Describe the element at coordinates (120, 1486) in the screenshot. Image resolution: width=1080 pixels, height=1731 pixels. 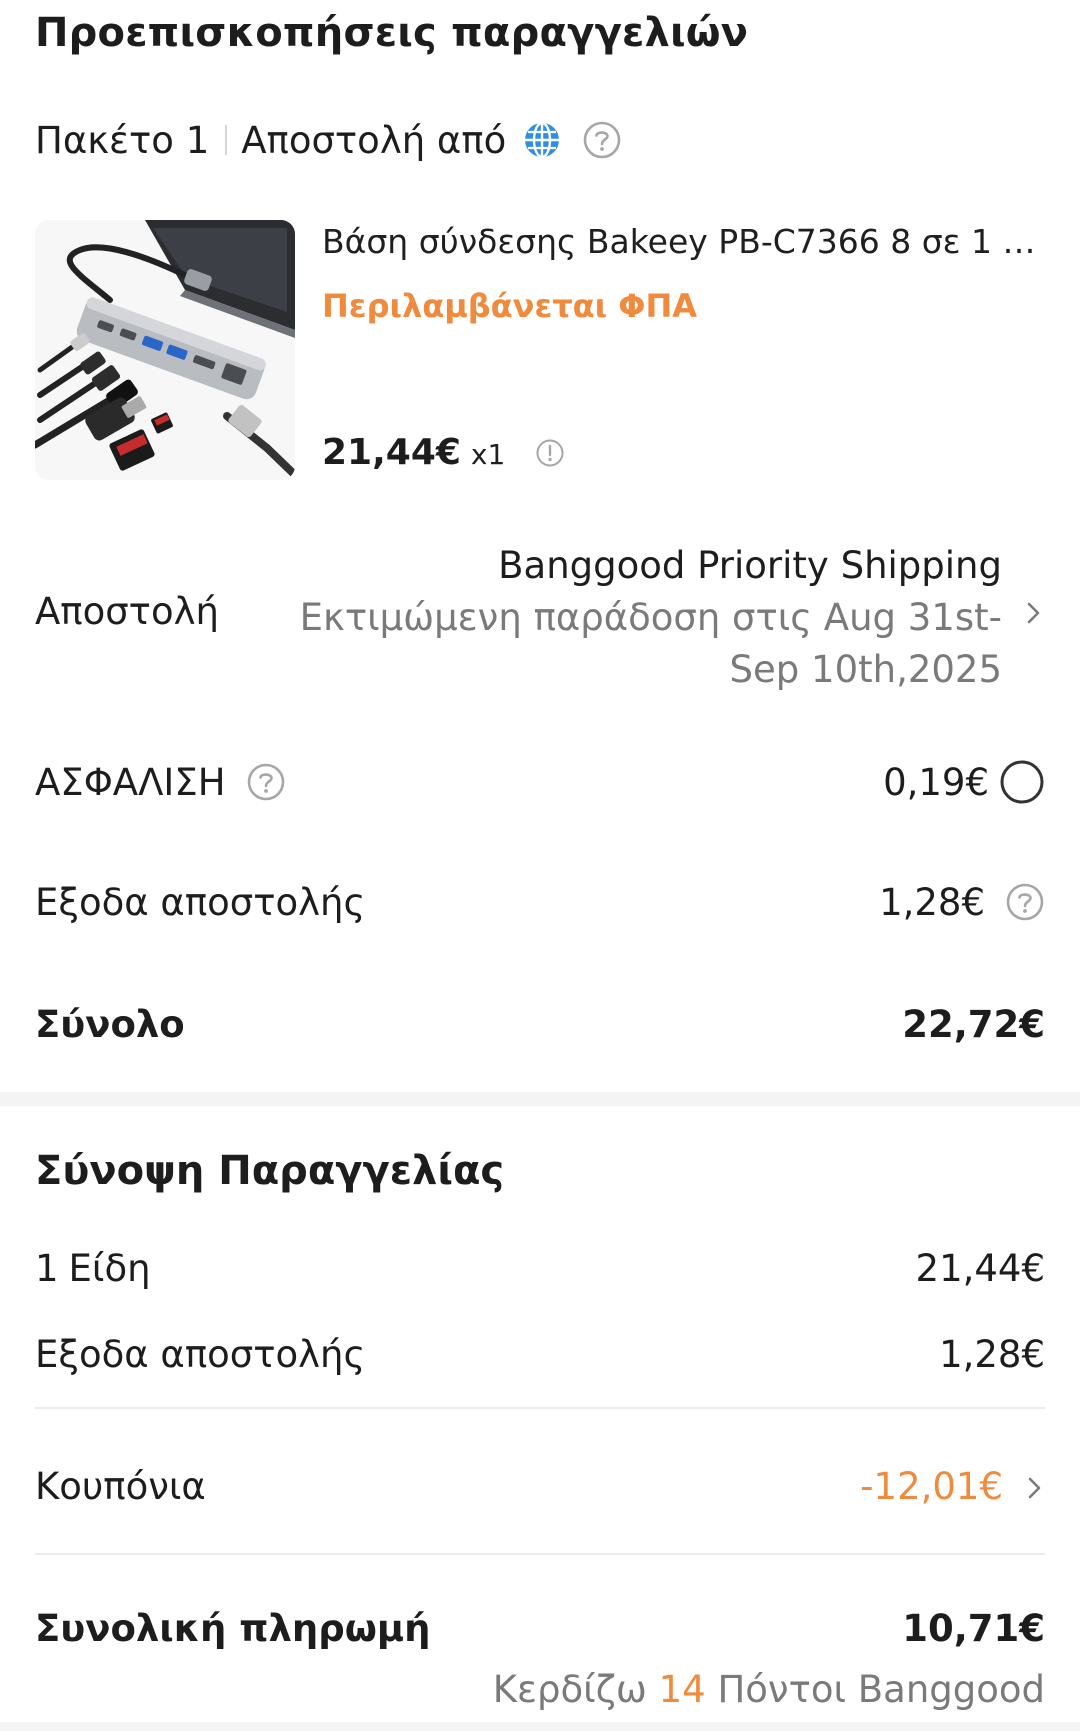
I see `coupons-label: Κουπόνια` at that location.